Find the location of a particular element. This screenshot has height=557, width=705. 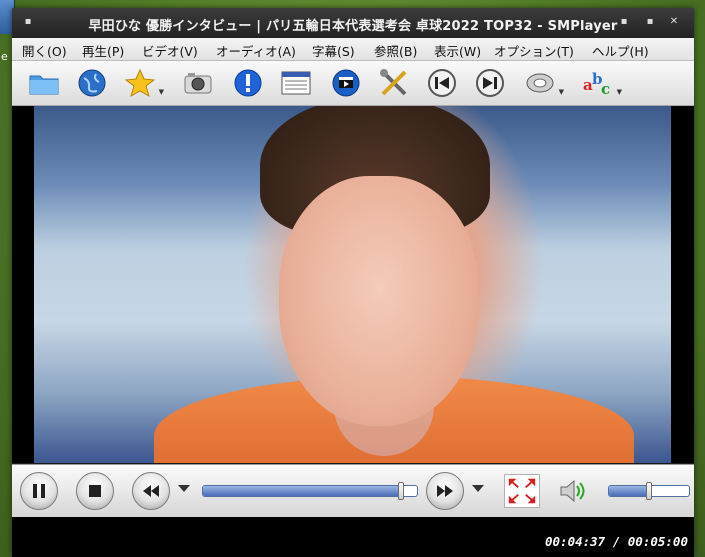

menu-subtitles: 字幕(S) is located at coordinates (333, 50).